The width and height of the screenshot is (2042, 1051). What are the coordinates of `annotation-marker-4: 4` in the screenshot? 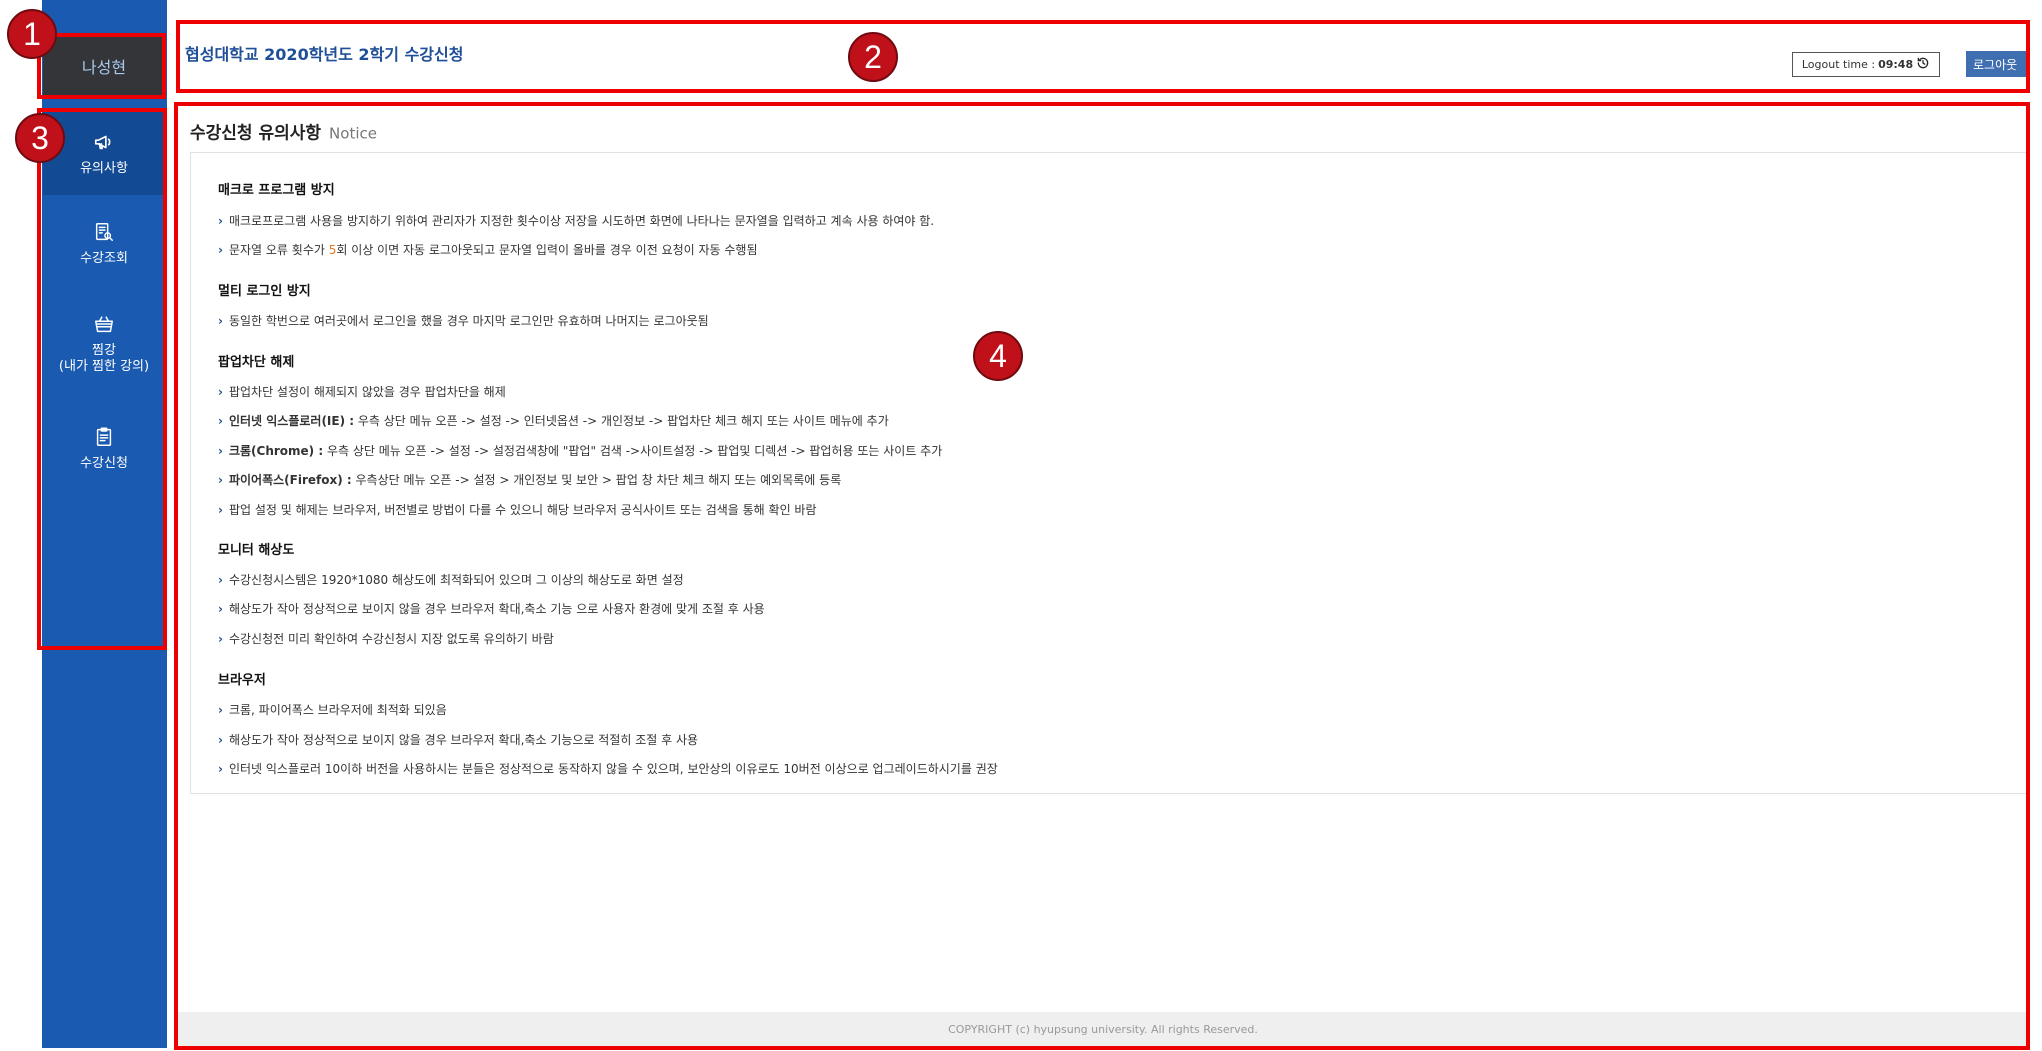 It's located at (998, 356).